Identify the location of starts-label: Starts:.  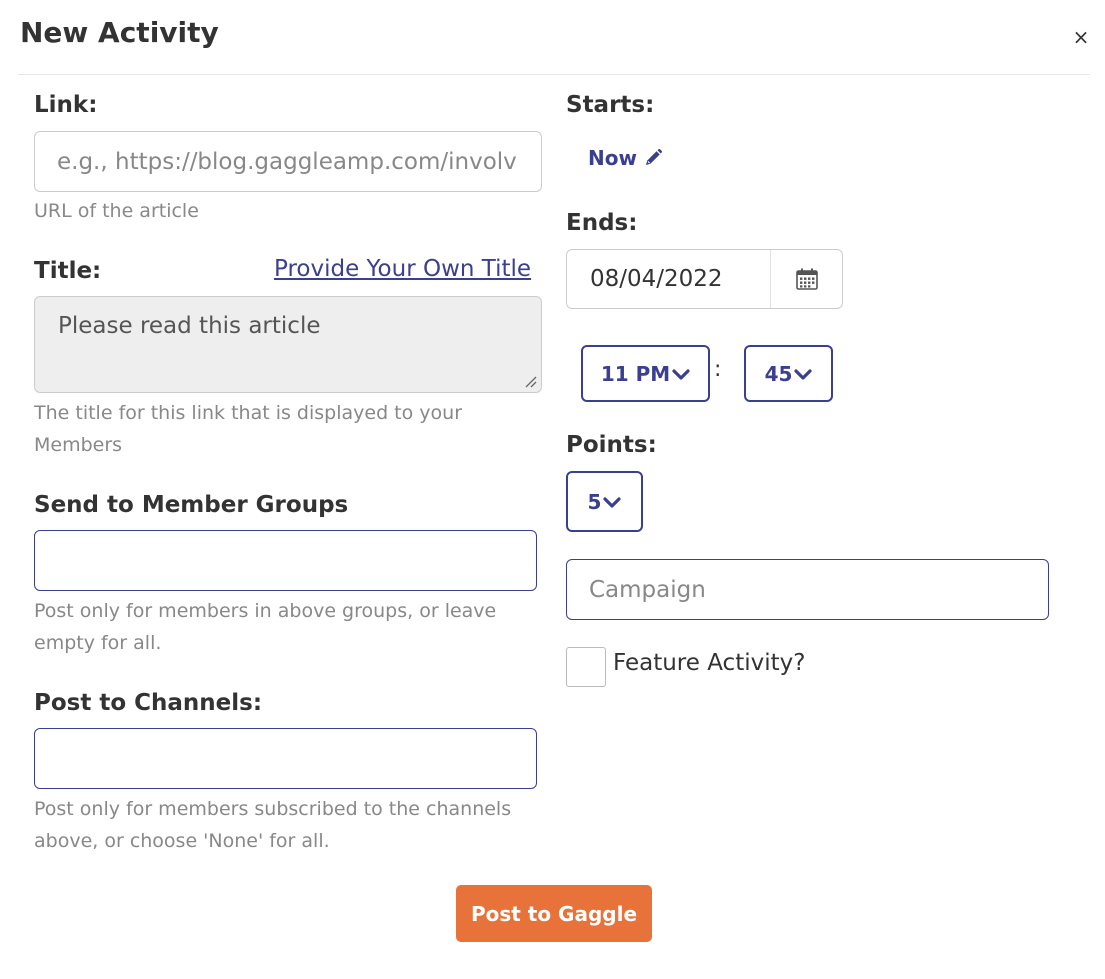
(610, 105).